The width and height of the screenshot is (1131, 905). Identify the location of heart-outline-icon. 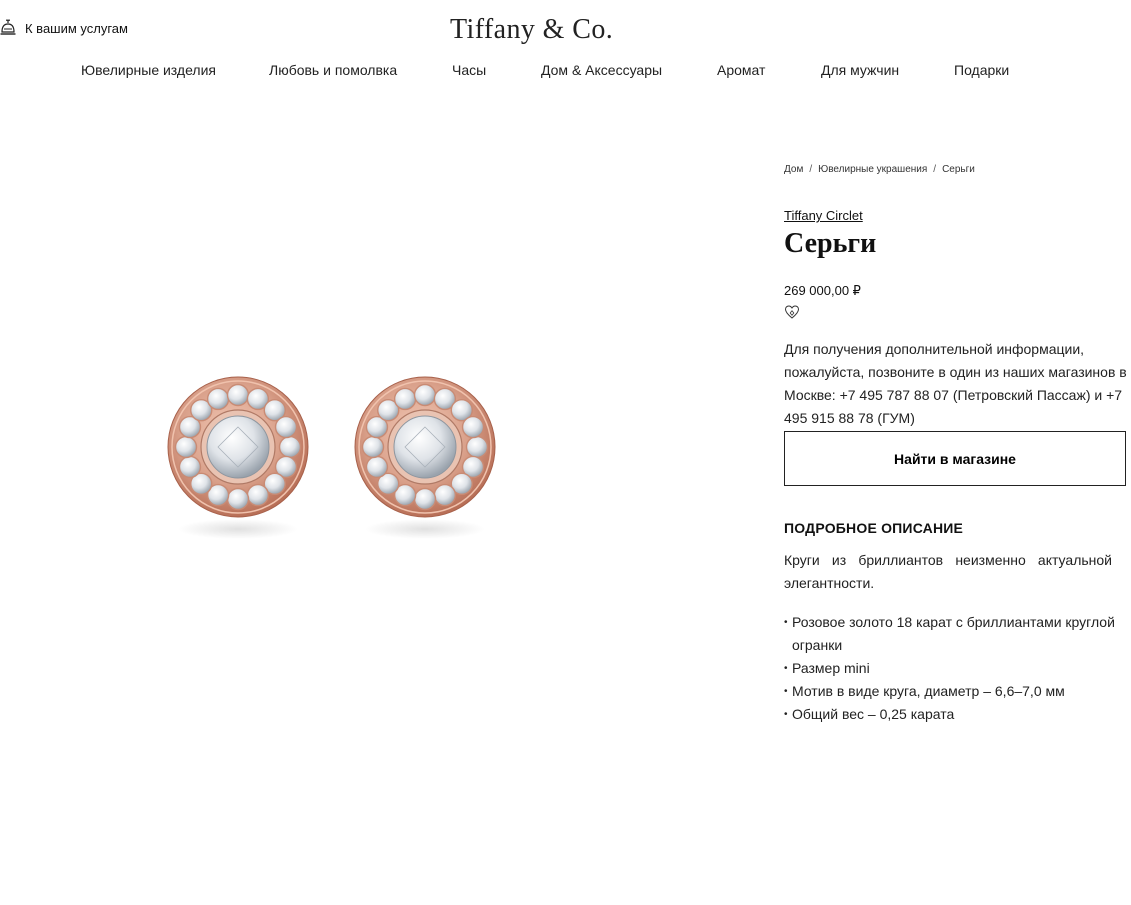
(792, 312).